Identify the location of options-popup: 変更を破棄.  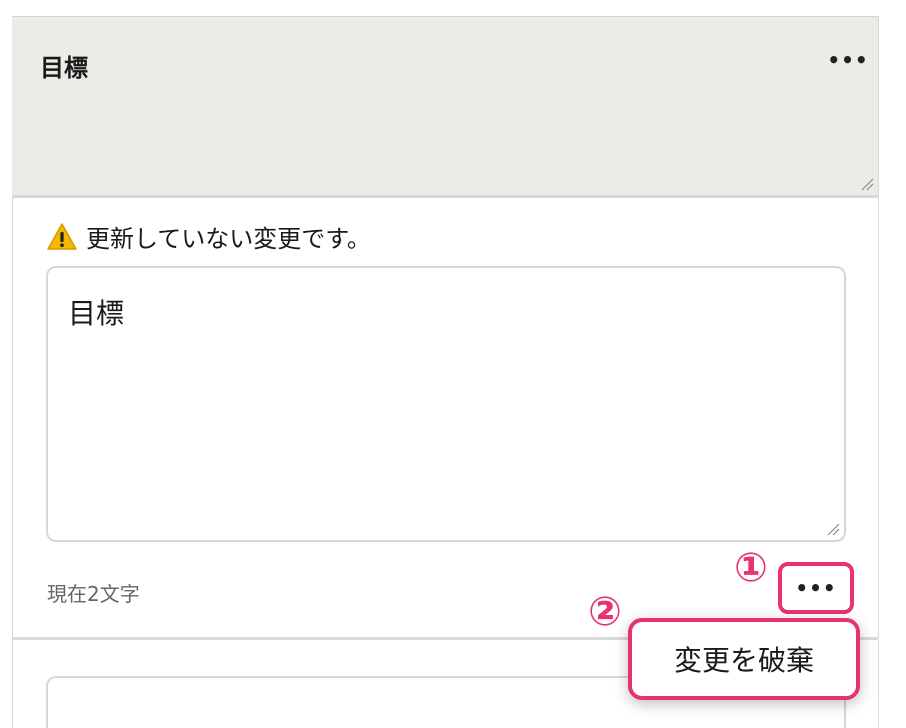
(744, 659).